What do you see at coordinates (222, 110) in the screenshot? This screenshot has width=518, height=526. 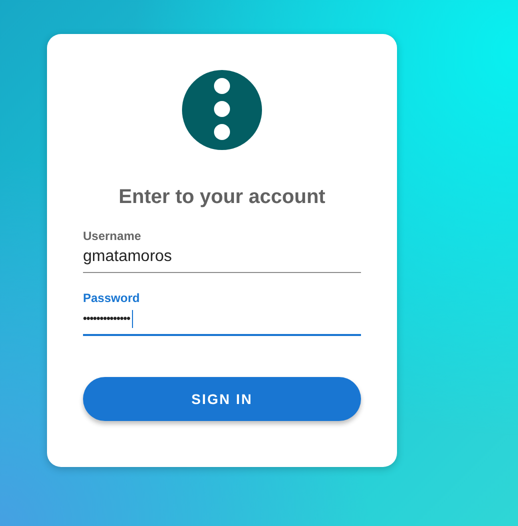 I see `logo-icon` at bounding box center [222, 110].